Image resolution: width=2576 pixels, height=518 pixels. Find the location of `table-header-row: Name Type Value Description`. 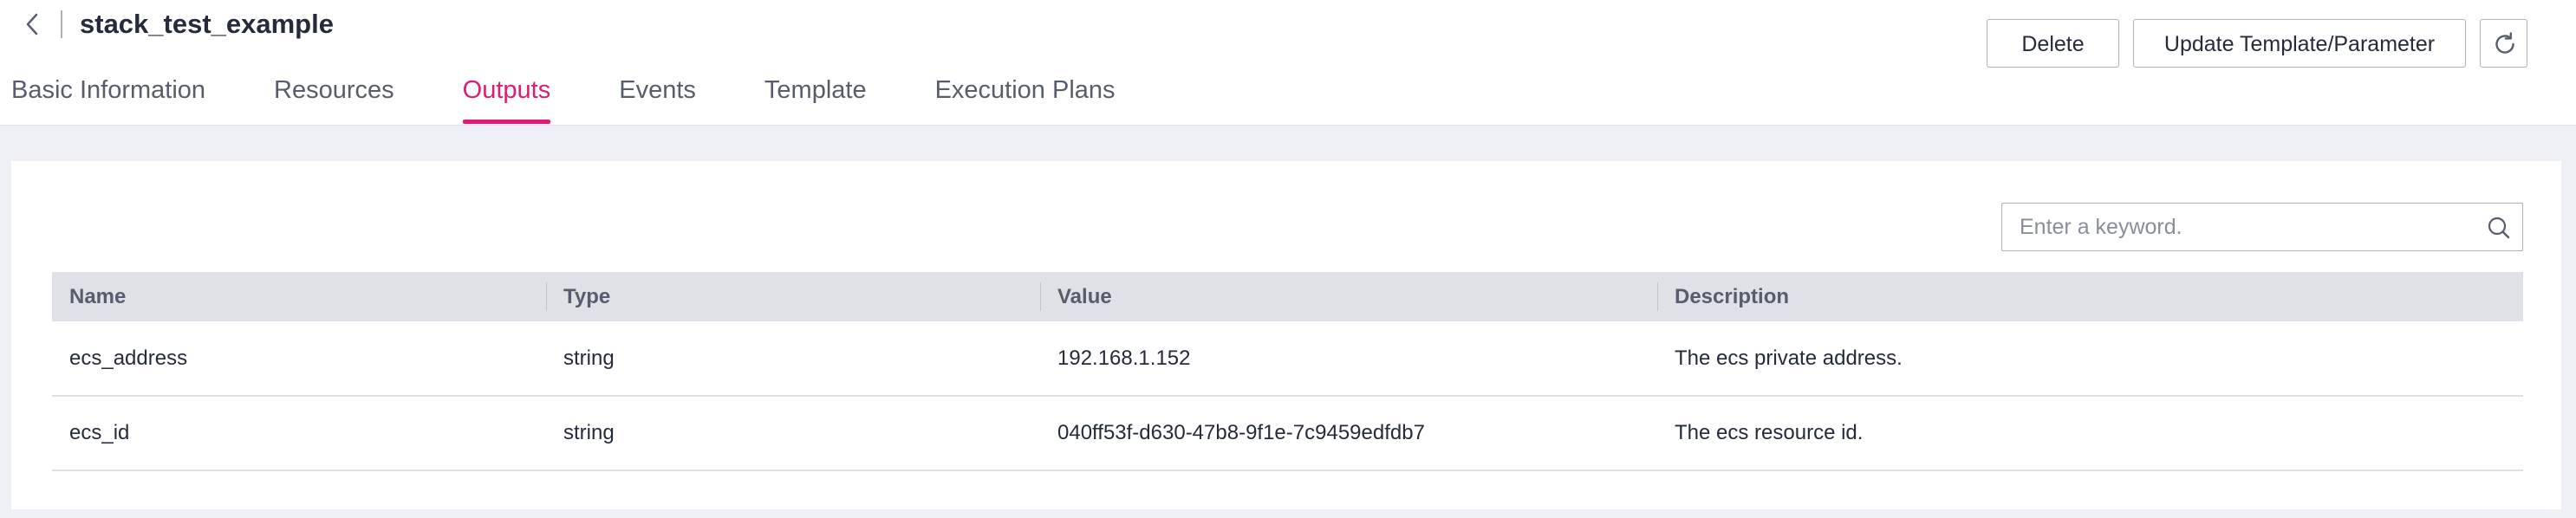

table-header-row: Name Type Value Description is located at coordinates (1287, 296).